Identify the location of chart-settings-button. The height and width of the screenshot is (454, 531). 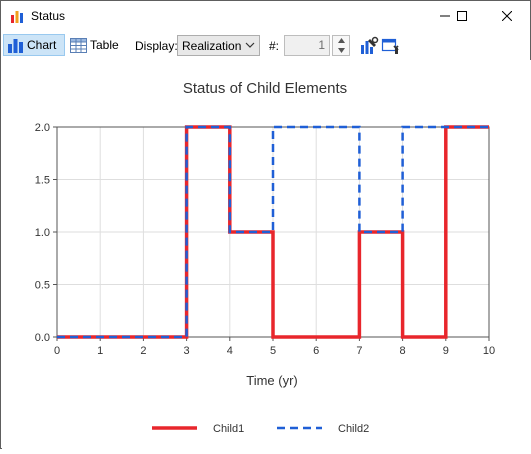
(391, 46).